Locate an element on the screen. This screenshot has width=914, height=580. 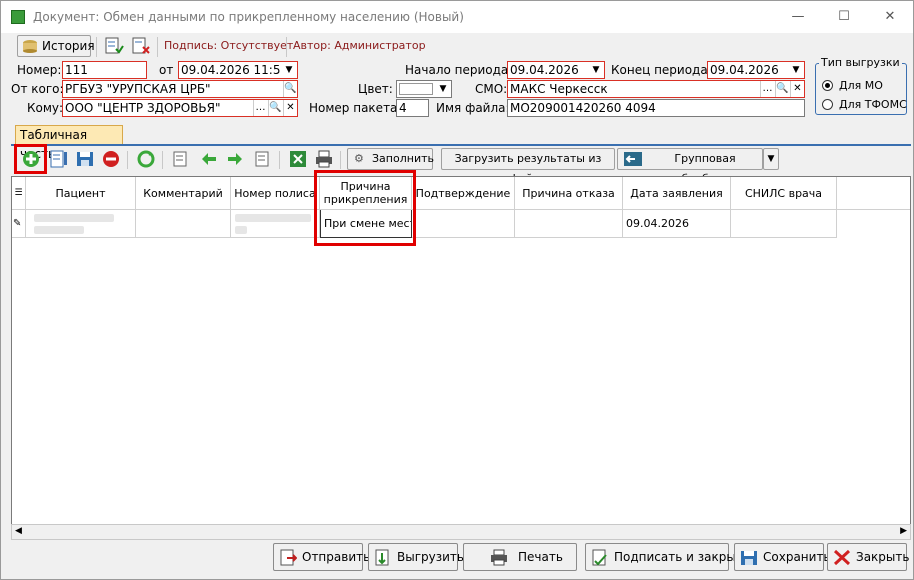
save-row-icon is located at coordinates (85, 159).